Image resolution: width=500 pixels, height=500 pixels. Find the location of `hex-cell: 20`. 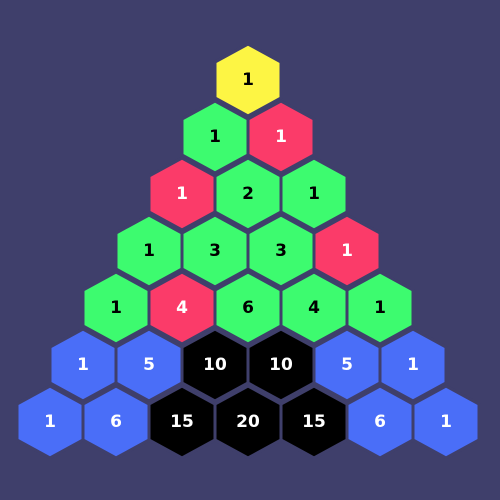

hex-cell: 20 is located at coordinates (248, 422).